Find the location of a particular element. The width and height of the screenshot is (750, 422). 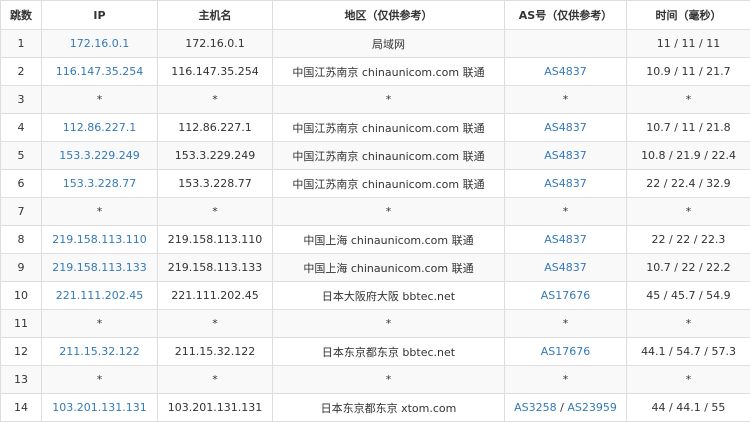

hostname-cell: 153.3.228.77 is located at coordinates (215, 184).